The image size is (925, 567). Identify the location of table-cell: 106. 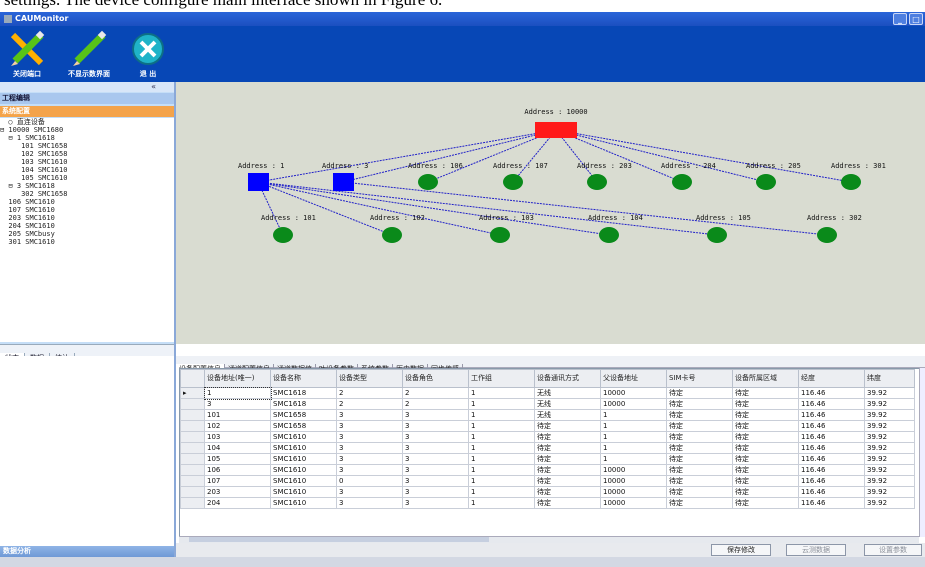
(237, 470).